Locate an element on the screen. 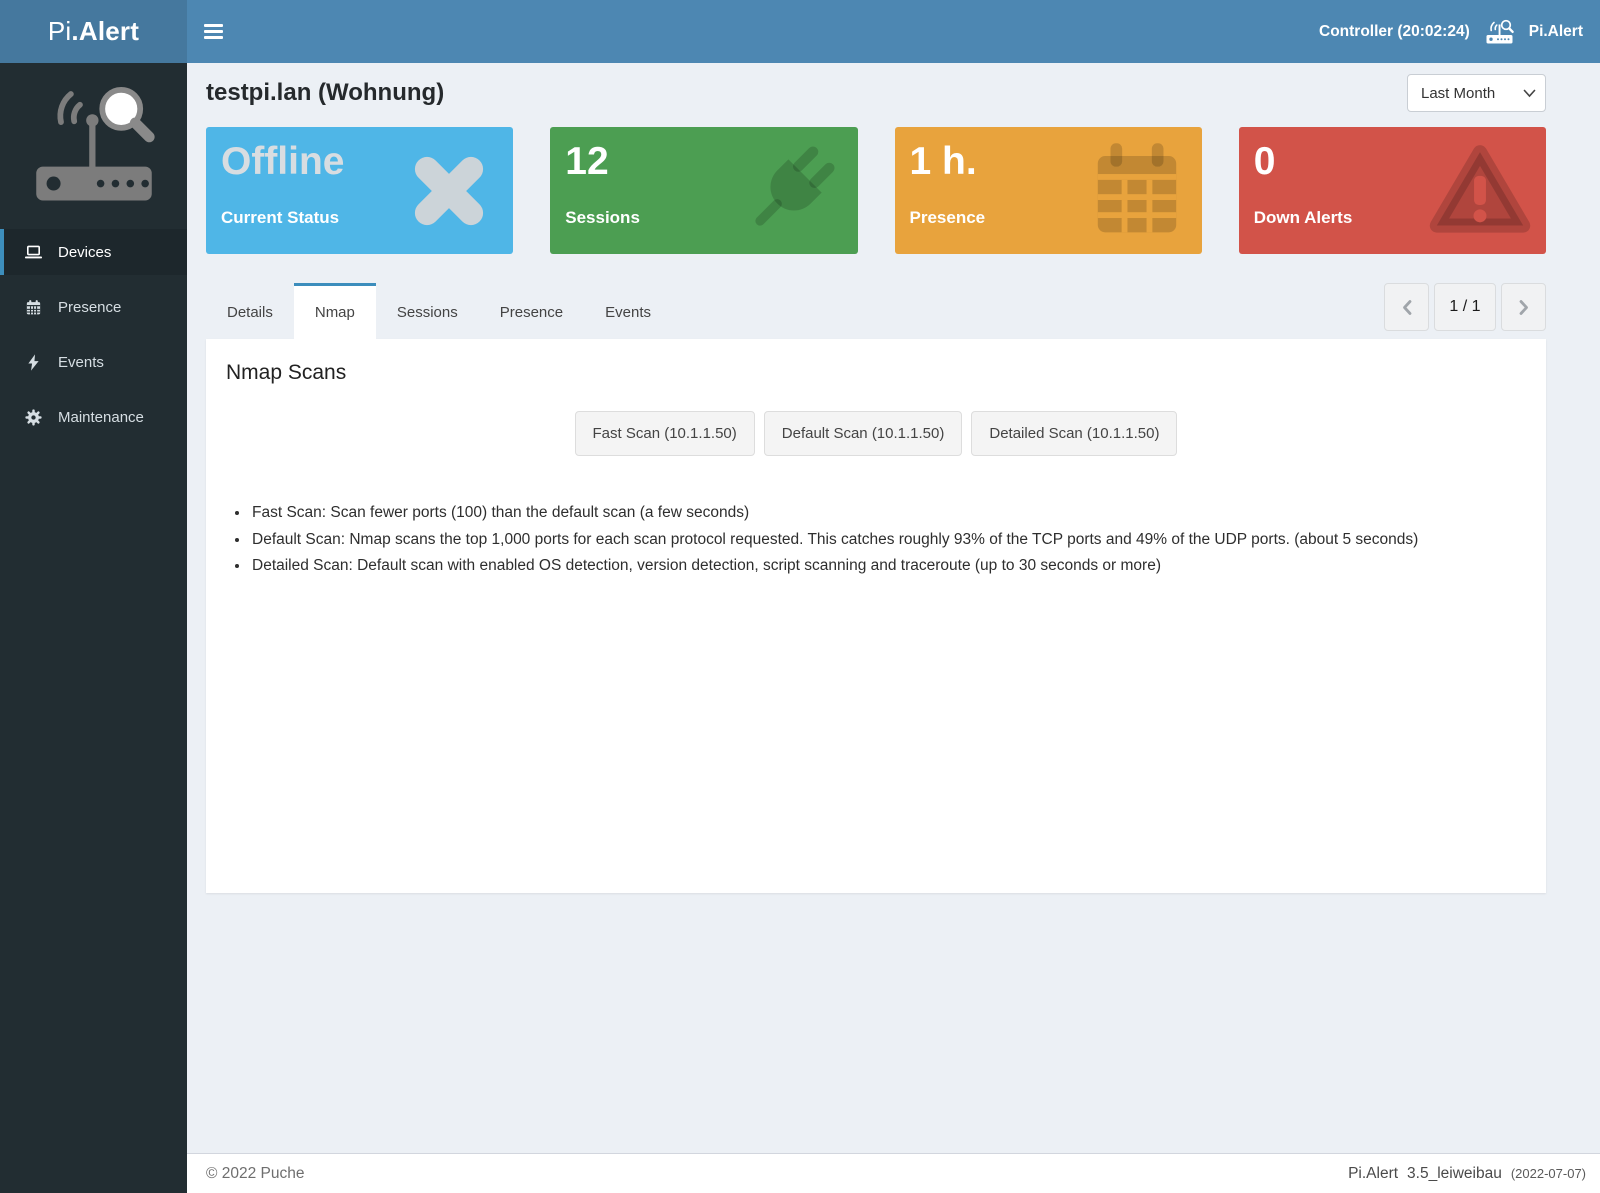 This screenshot has height=1193, width=1600. sidebar-item-label: Devices is located at coordinates (85, 252).